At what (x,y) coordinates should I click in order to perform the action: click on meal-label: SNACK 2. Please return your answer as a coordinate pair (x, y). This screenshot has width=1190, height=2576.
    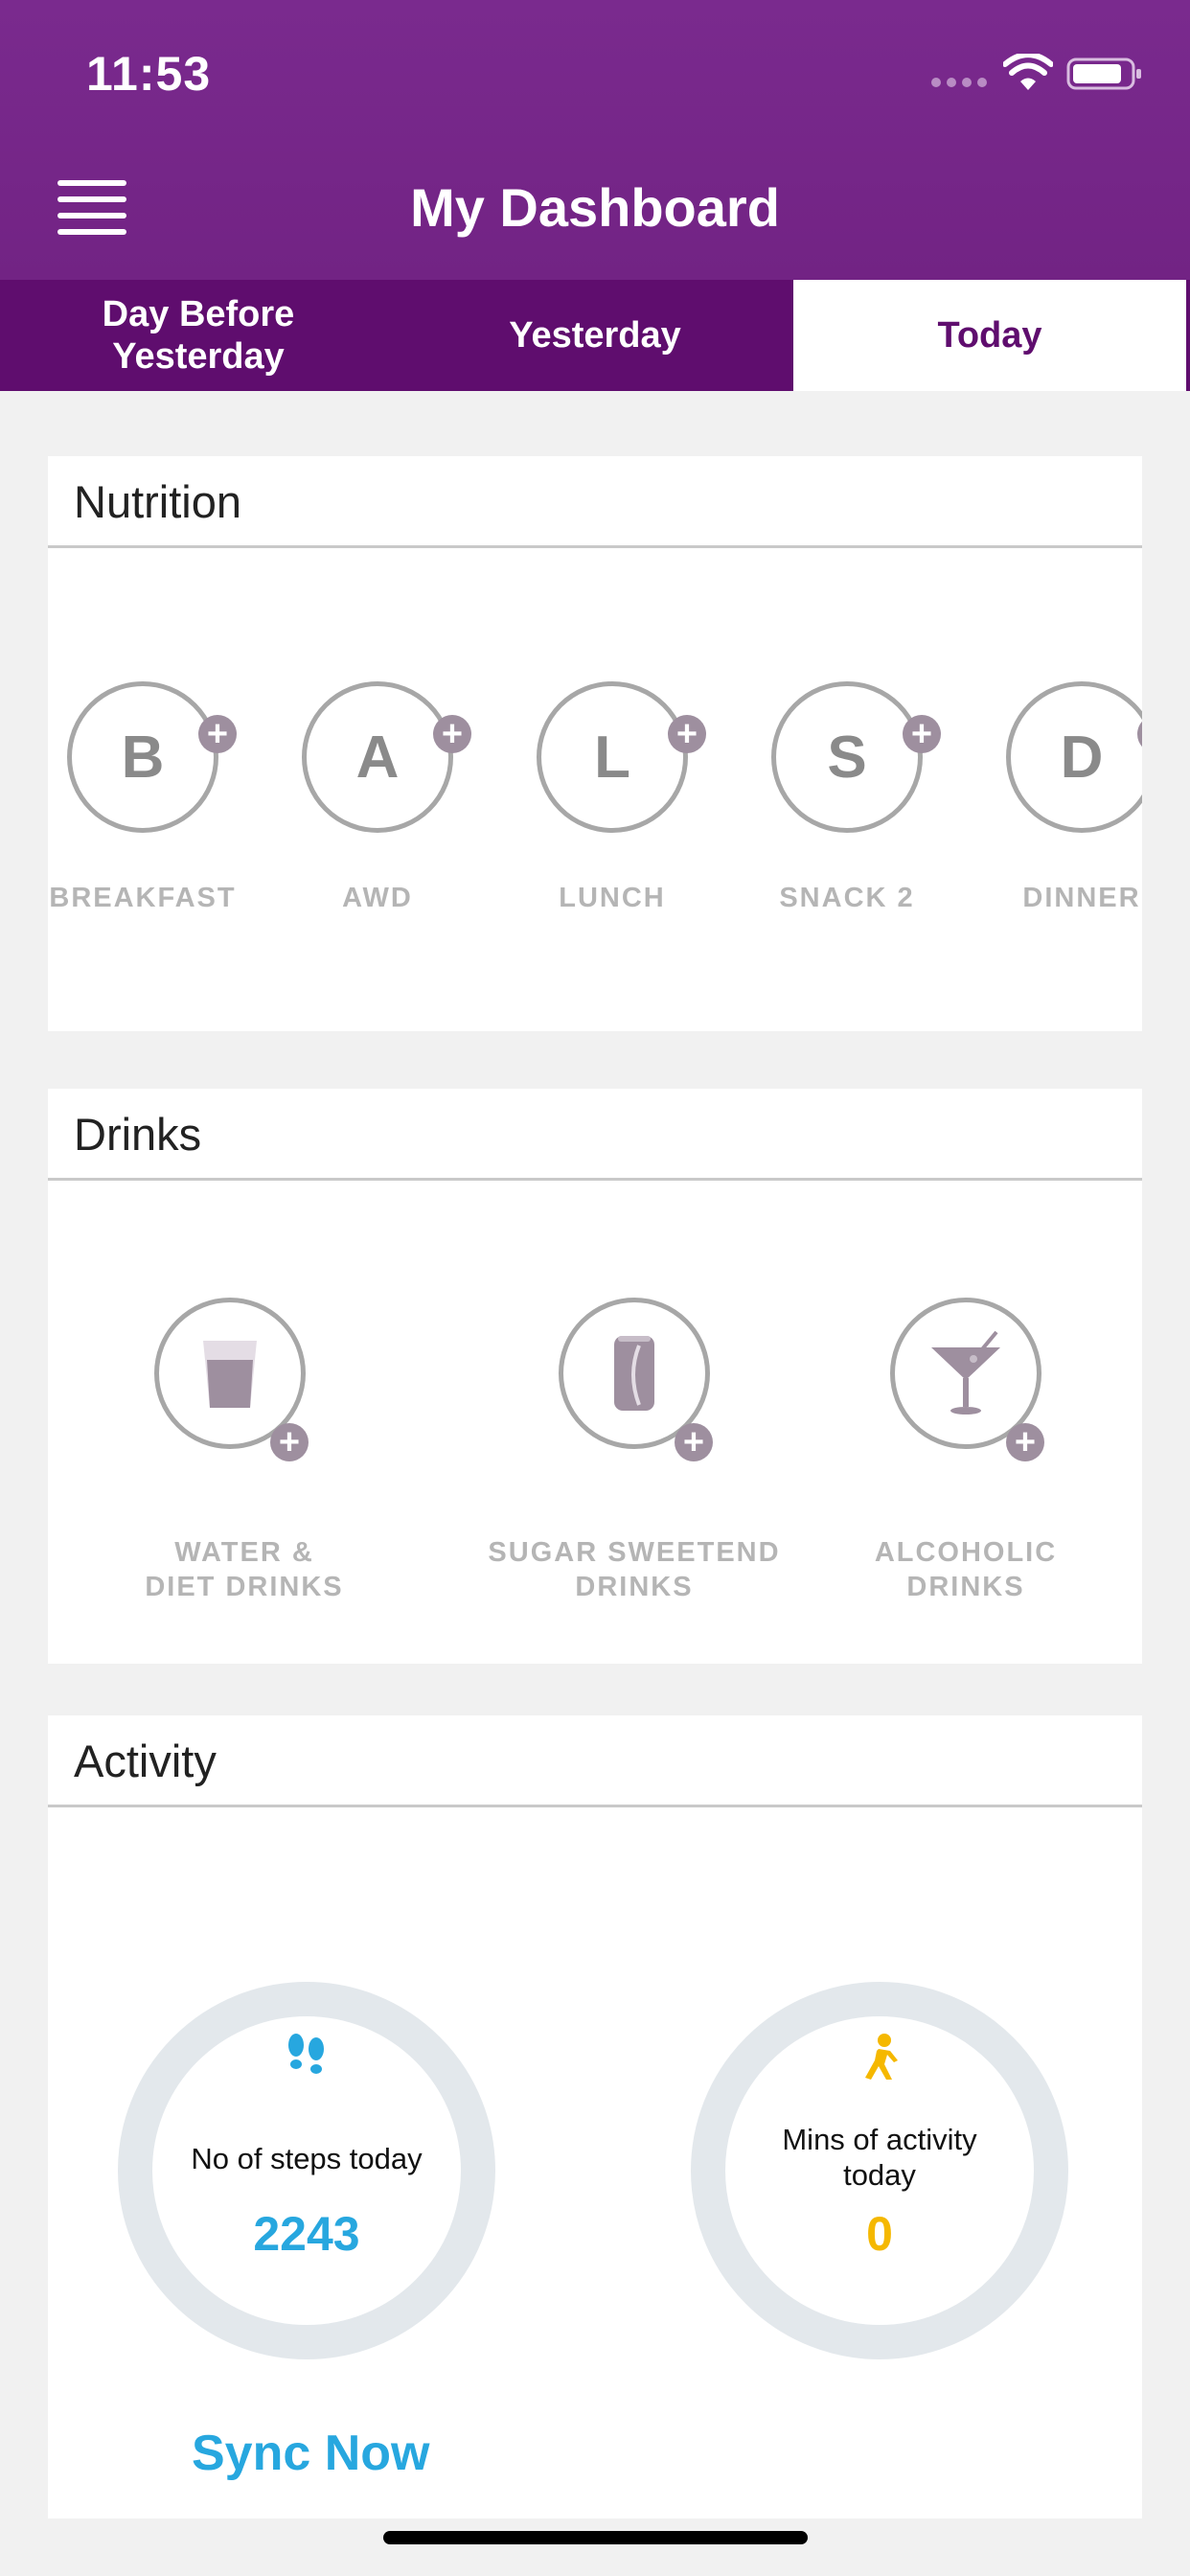
    Looking at the image, I should click on (847, 898).